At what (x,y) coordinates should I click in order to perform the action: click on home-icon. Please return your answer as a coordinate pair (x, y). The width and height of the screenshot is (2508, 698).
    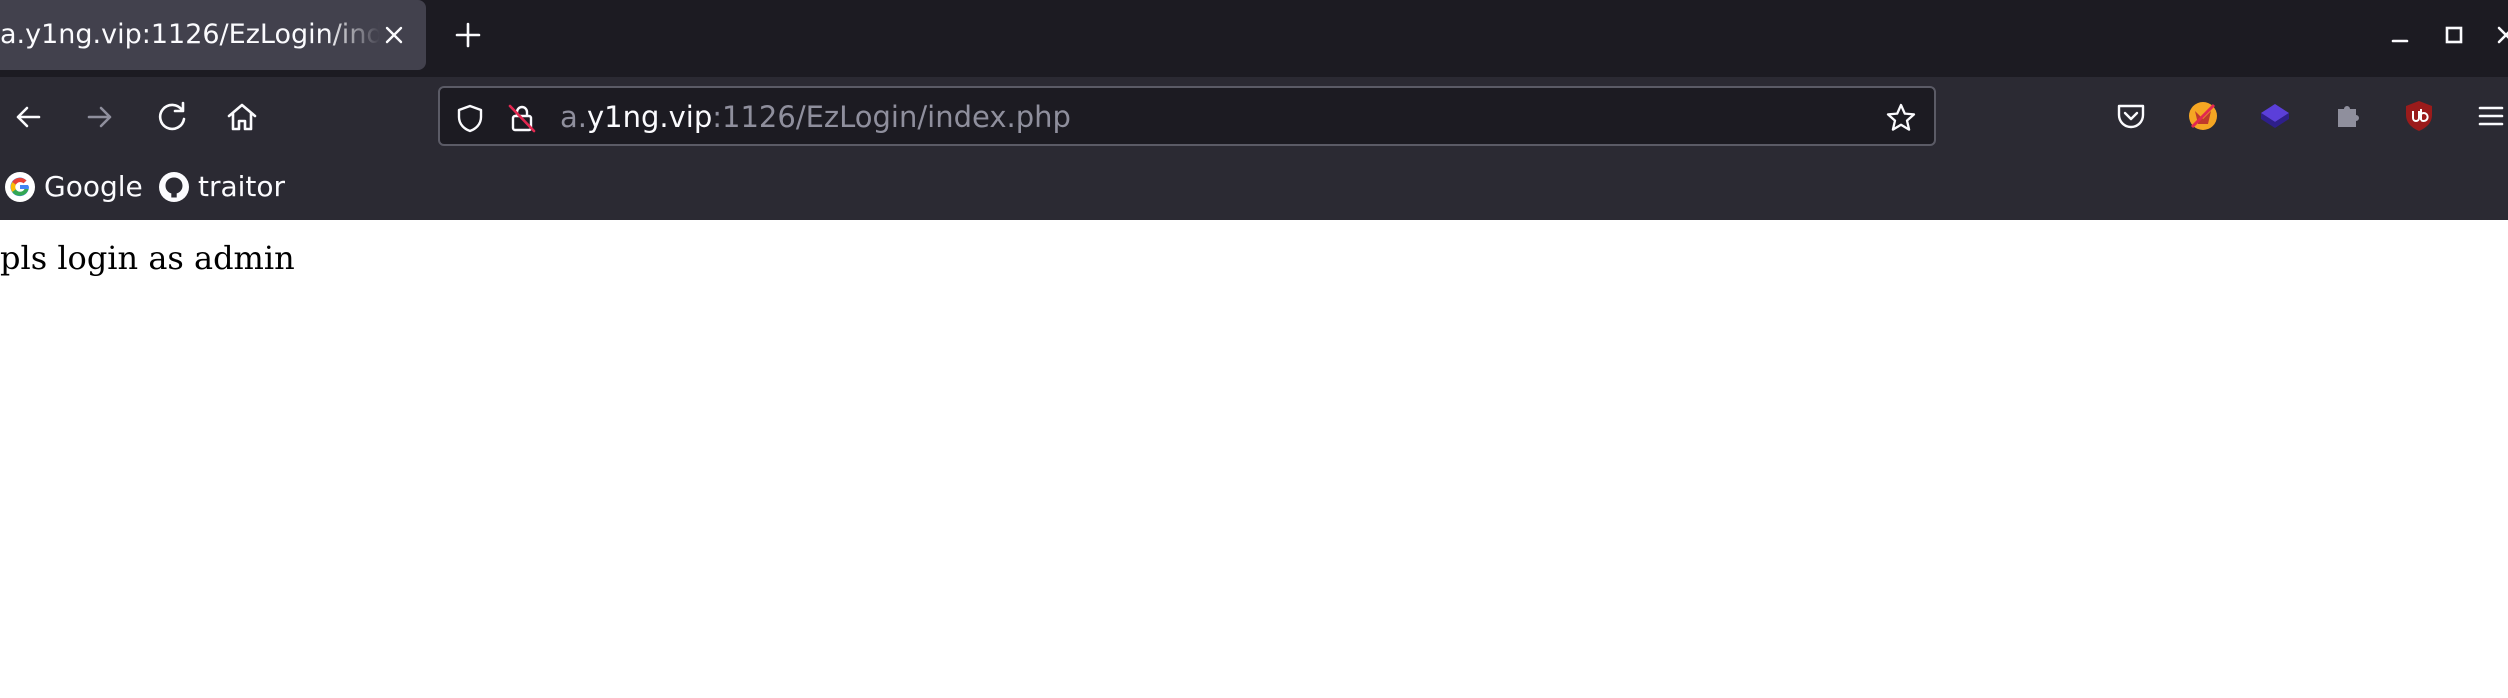
    Looking at the image, I should click on (242, 117).